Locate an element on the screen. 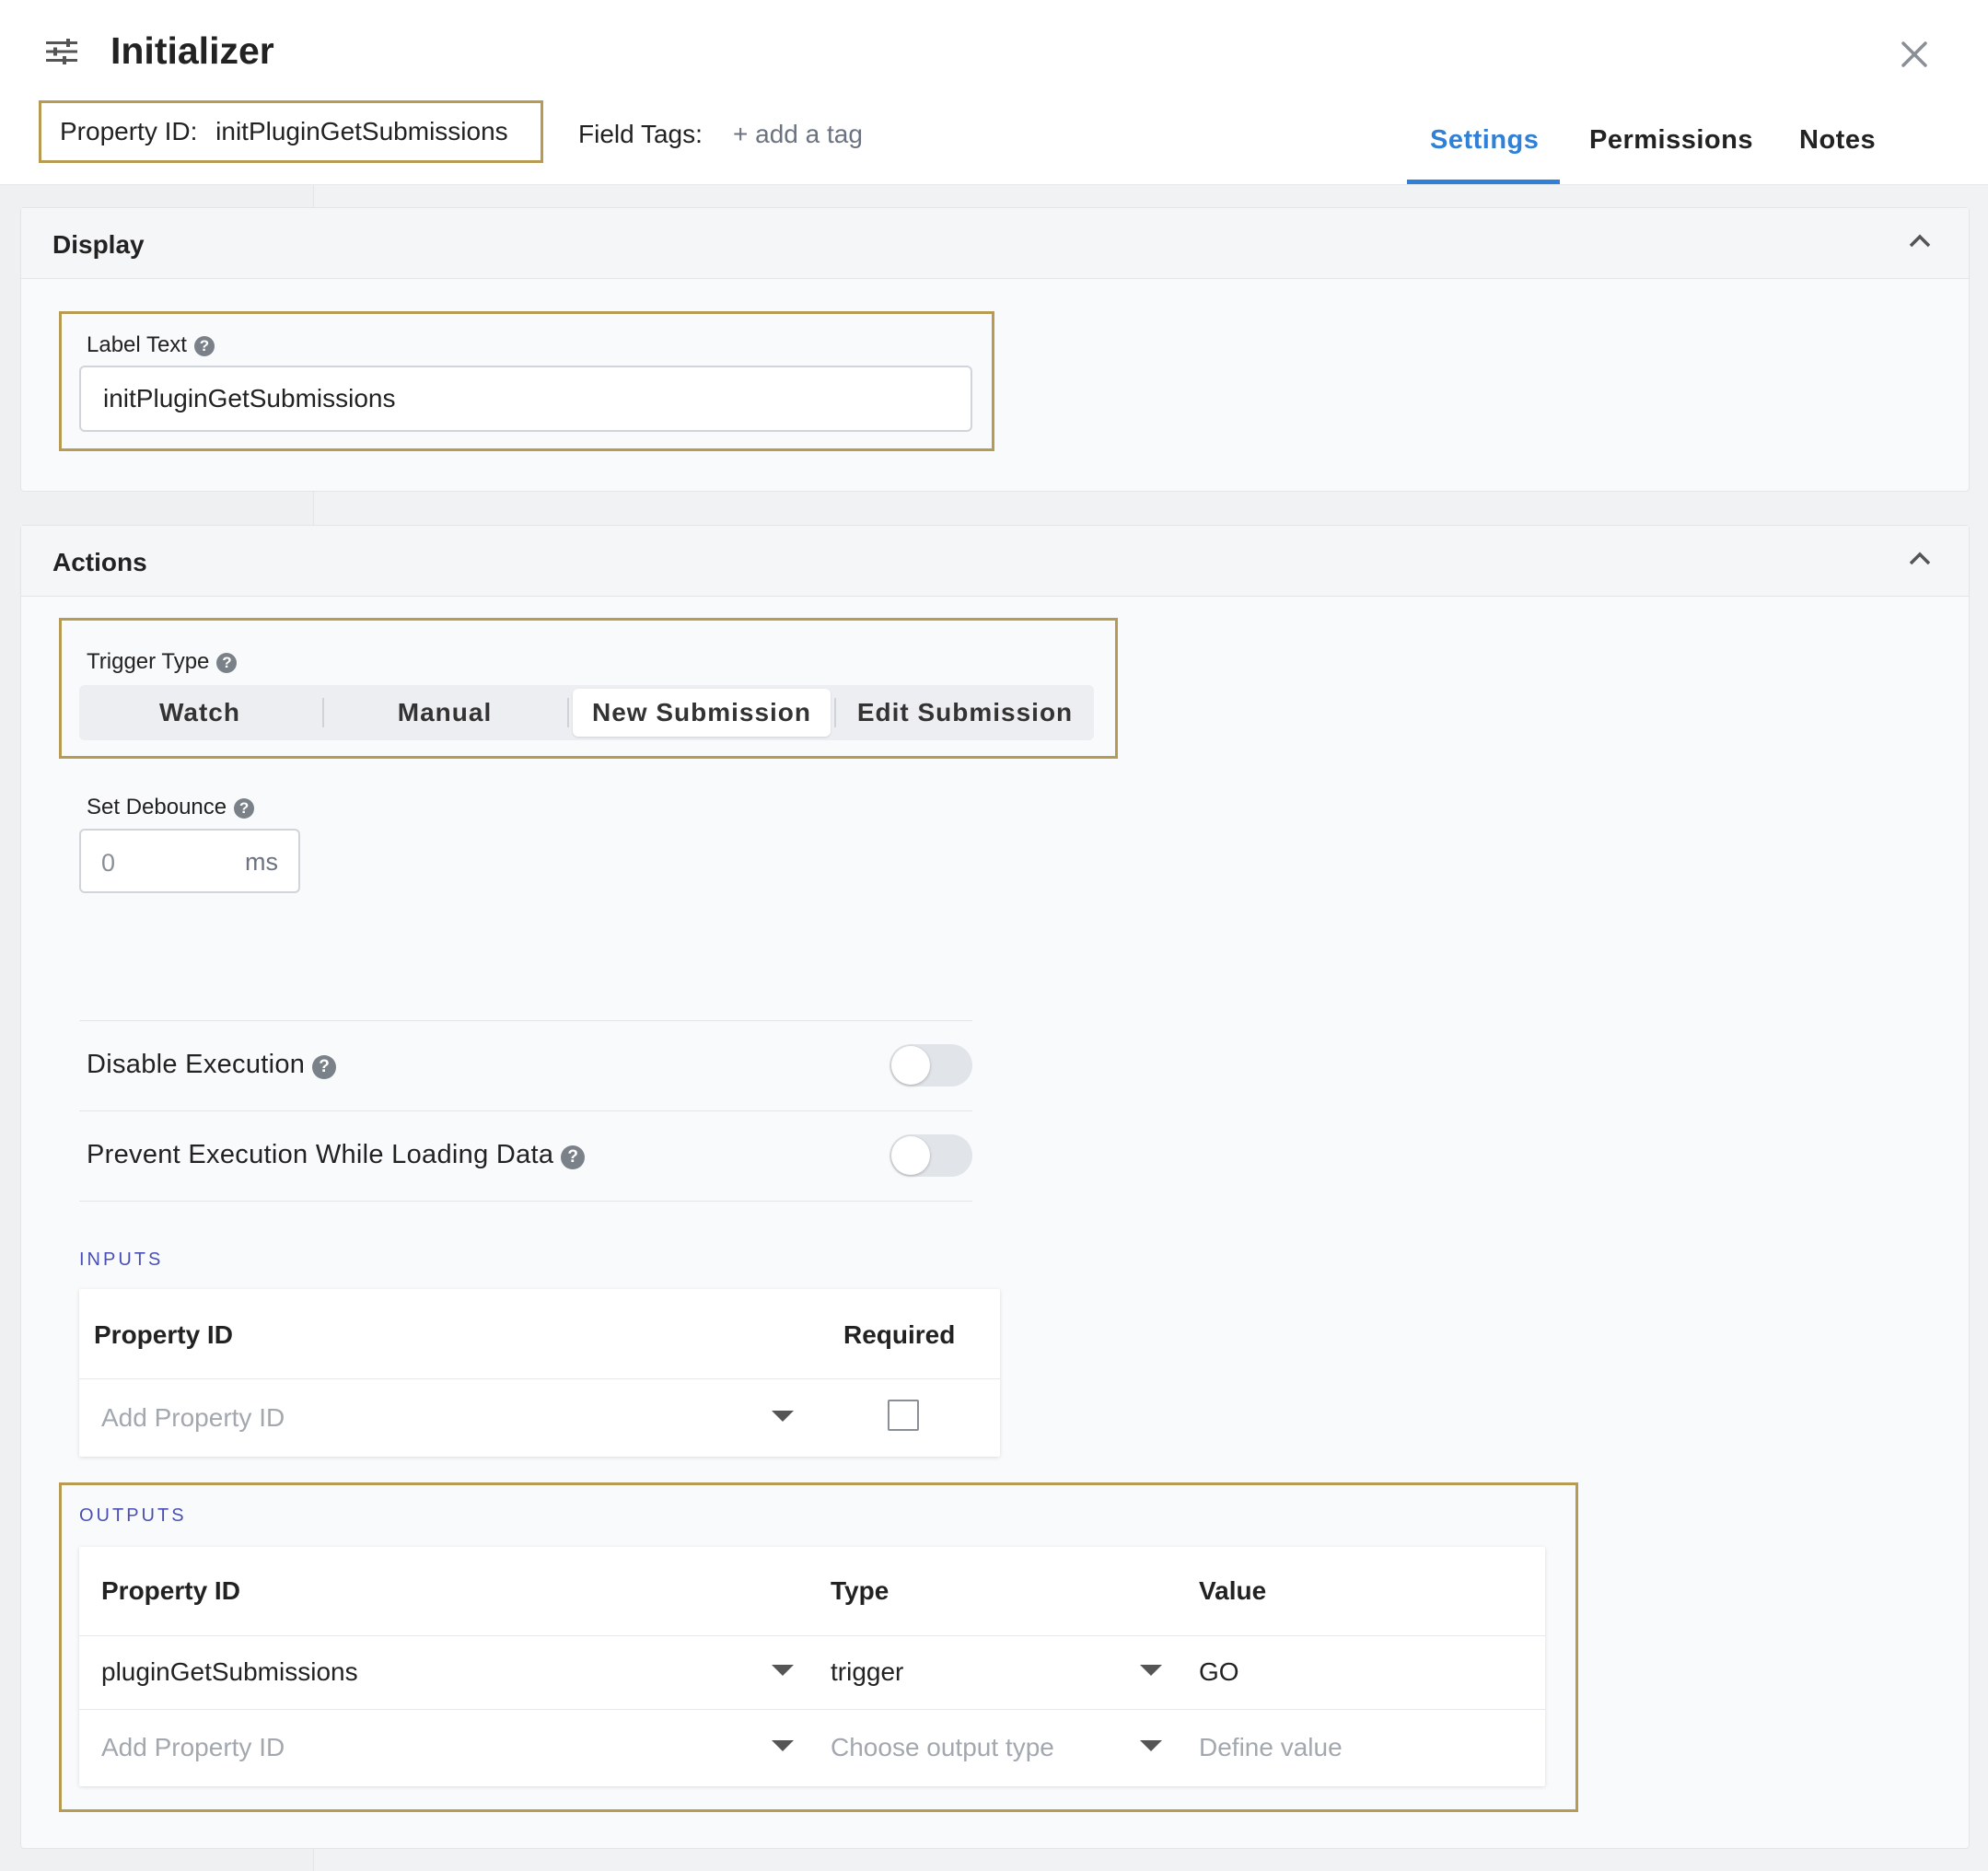  segment-divider is located at coordinates (568, 712).